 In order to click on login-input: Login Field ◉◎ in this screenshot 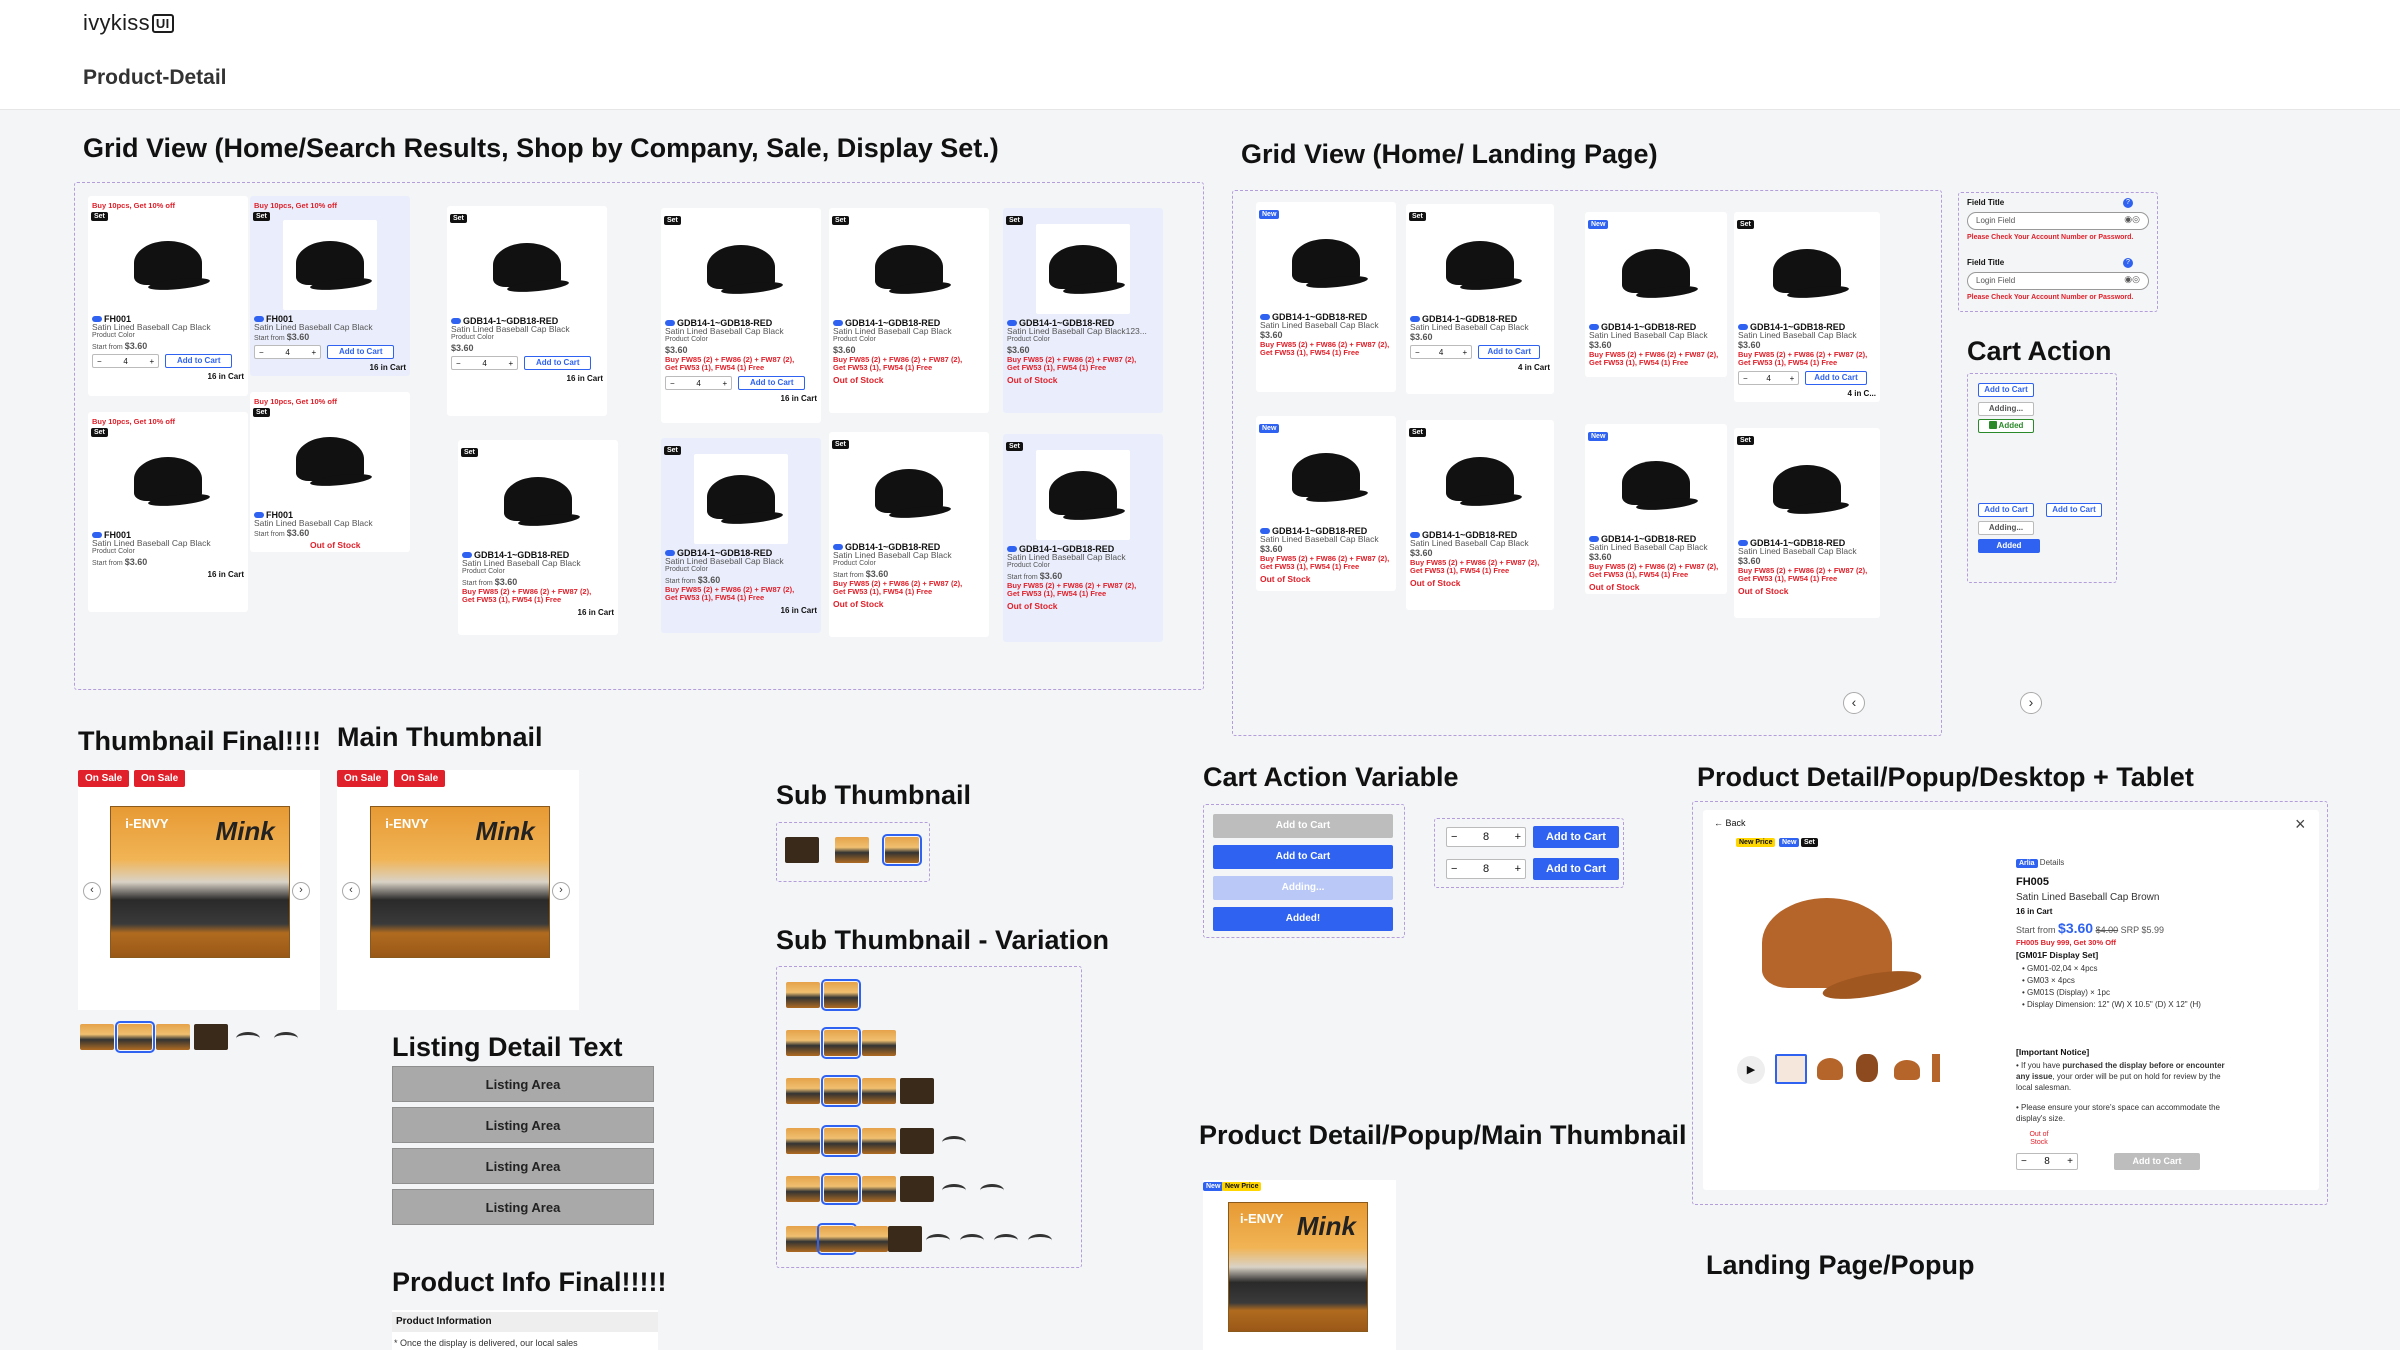, I will do `click(2058, 281)`.